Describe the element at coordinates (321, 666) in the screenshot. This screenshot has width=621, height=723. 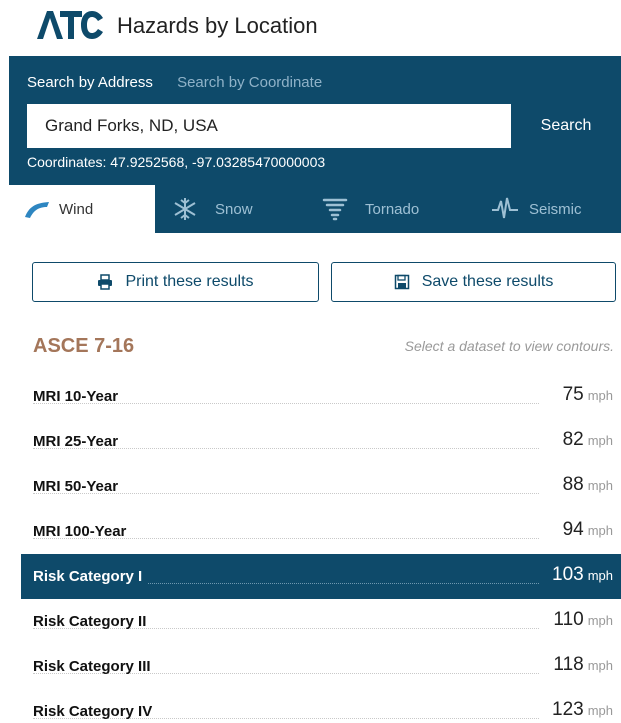
I see `dataset-row: Risk Category III 118 mph` at that location.